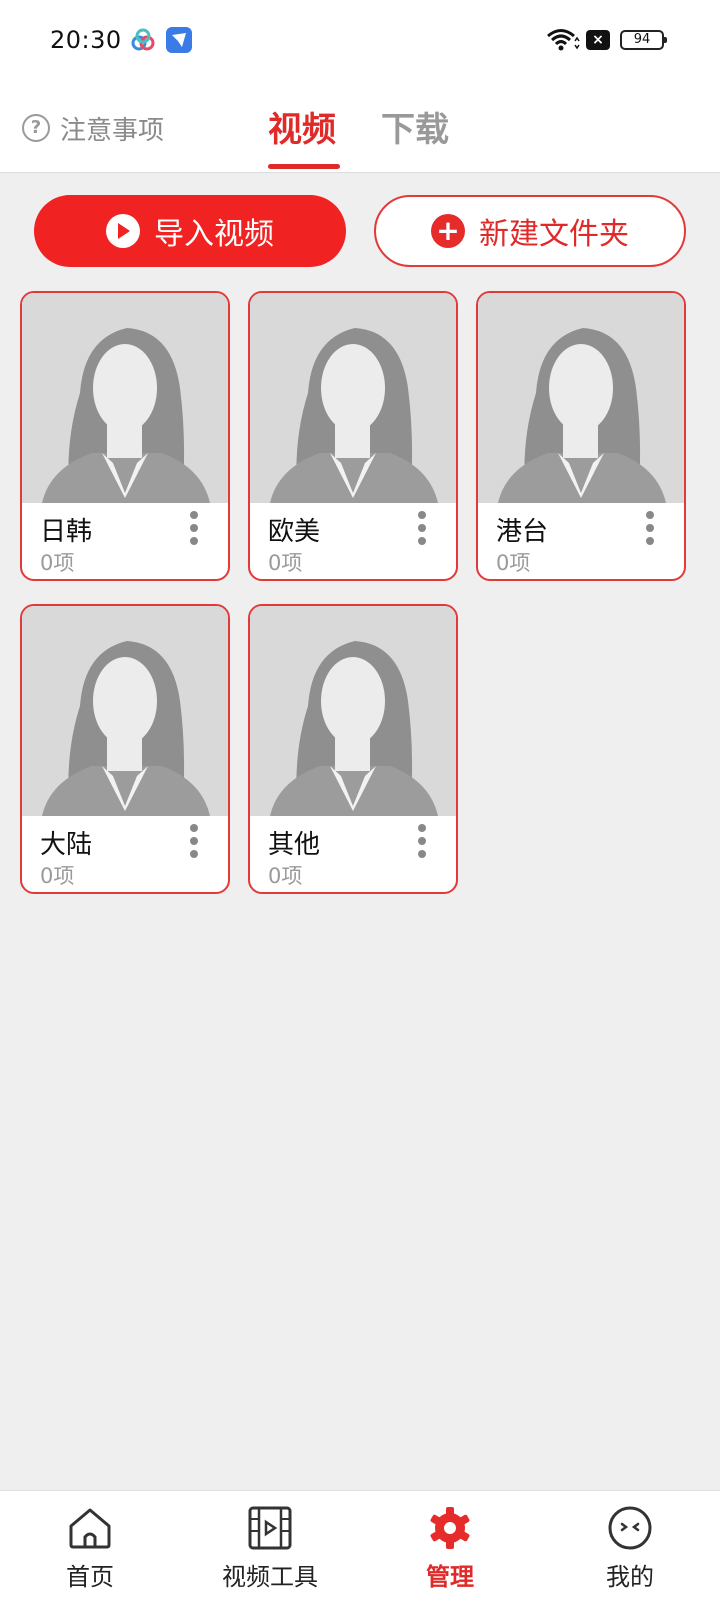  I want to click on wifi-icon, so click(563, 40).